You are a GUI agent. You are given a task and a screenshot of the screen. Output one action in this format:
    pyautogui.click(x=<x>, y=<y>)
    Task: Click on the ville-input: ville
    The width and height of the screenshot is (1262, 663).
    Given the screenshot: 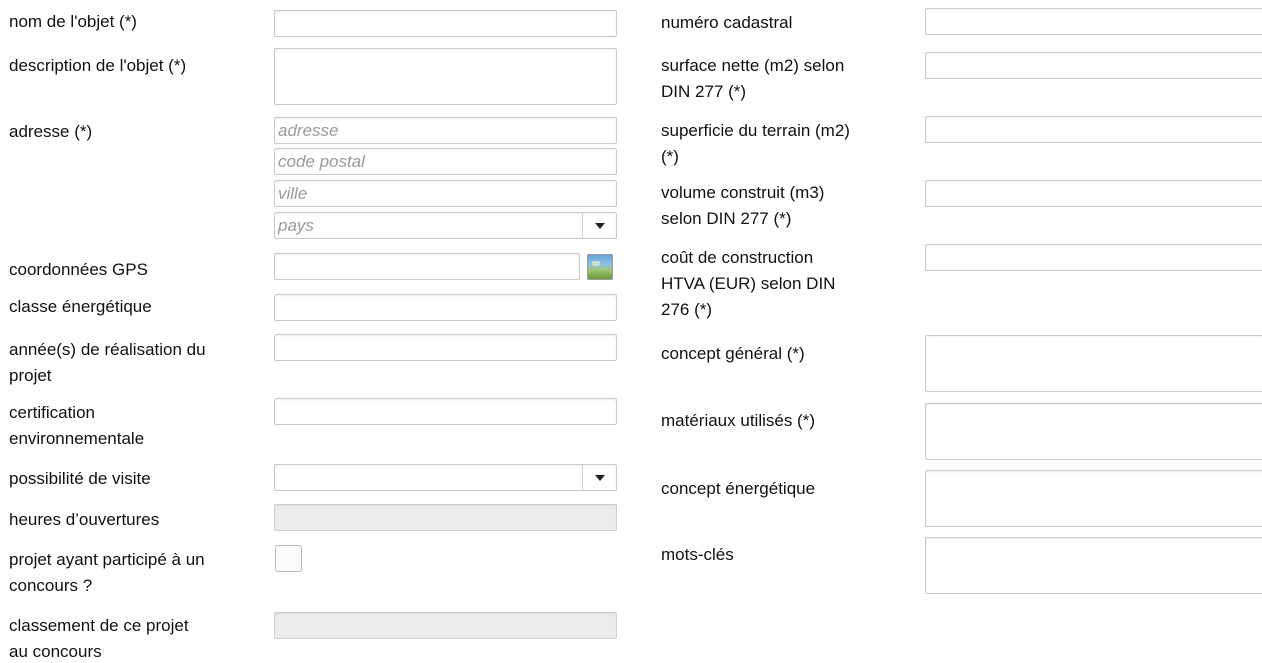 What is the action you would take?
    pyautogui.click(x=445, y=193)
    